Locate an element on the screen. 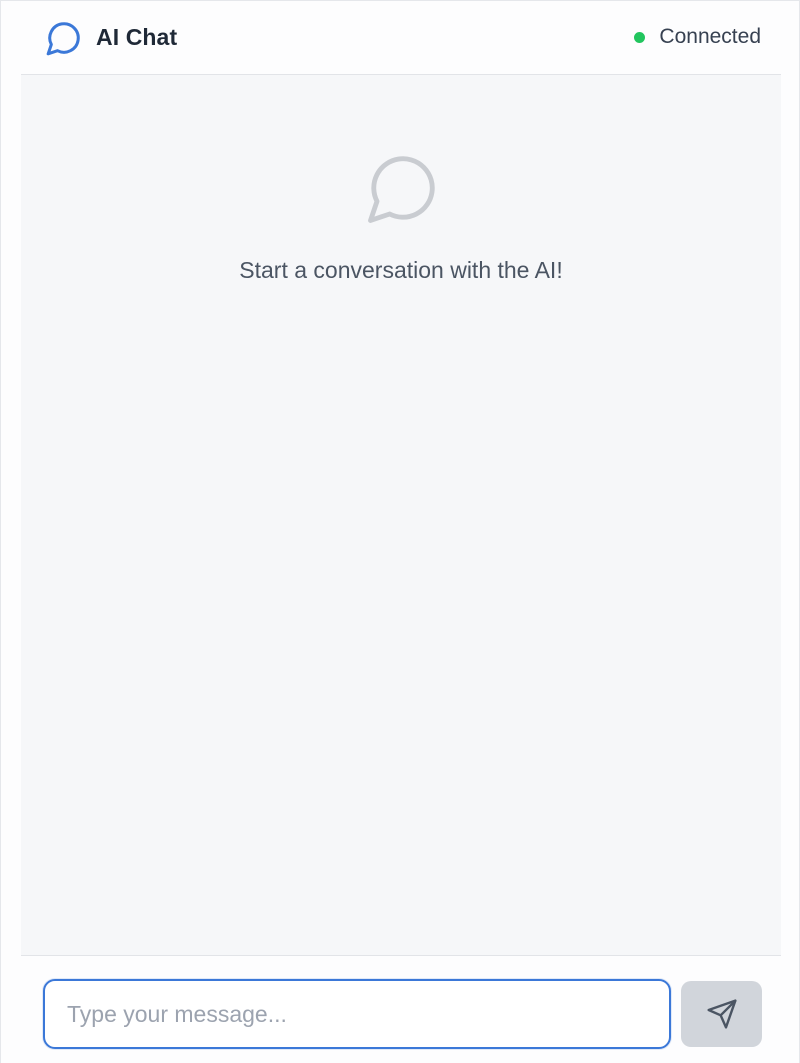 The image size is (800, 1063). message-composer is located at coordinates (401, 1010).